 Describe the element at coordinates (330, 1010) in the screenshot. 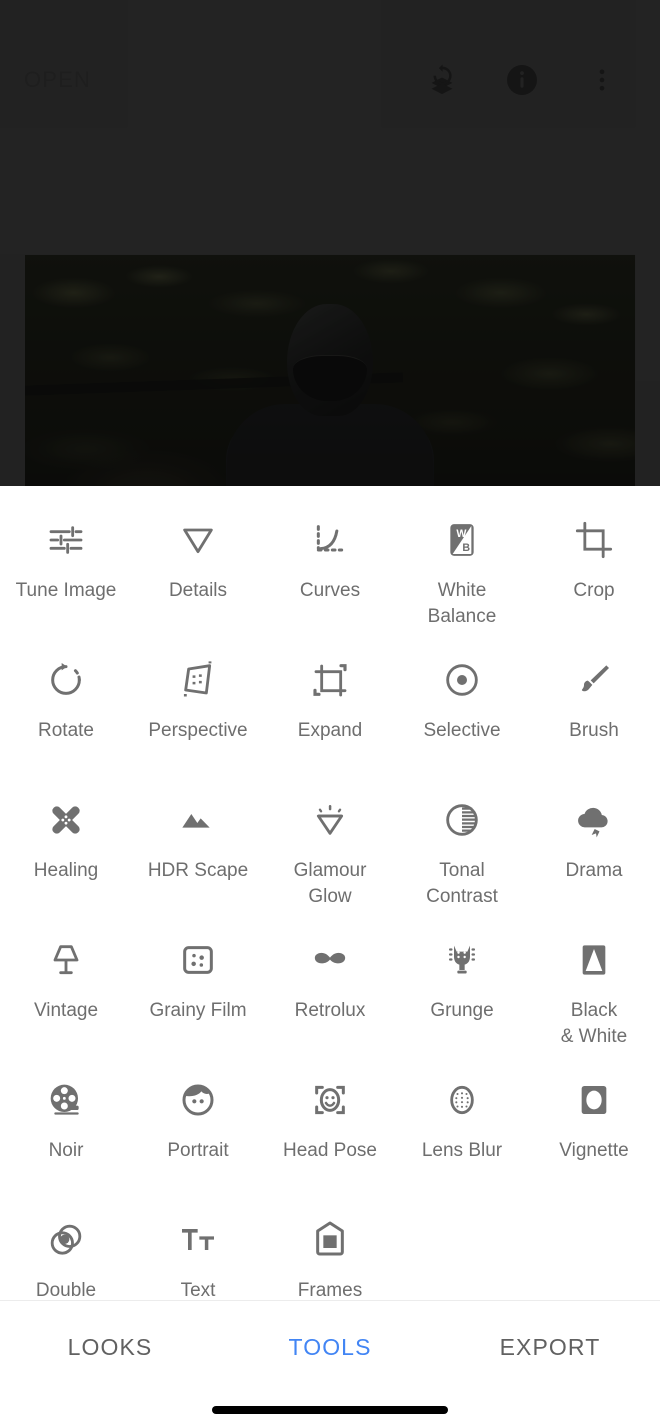

I see `tool-label: Retrolux` at that location.